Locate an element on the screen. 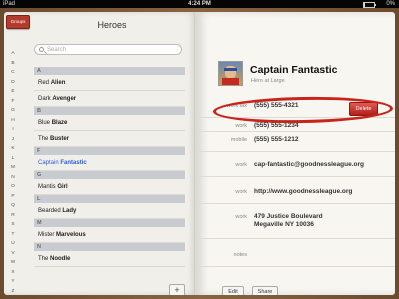 The width and height of the screenshot is (399, 299). clock: 4:24 PM is located at coordinates (199, 4).